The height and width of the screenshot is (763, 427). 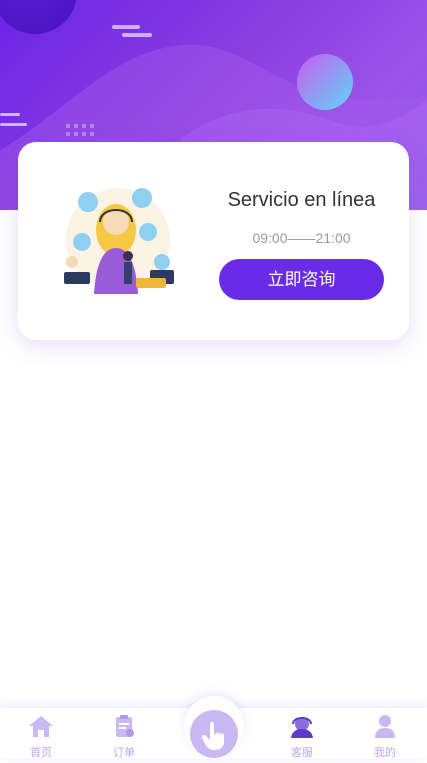 I want to click on customer-service-icon, so click(x=302, y=727).